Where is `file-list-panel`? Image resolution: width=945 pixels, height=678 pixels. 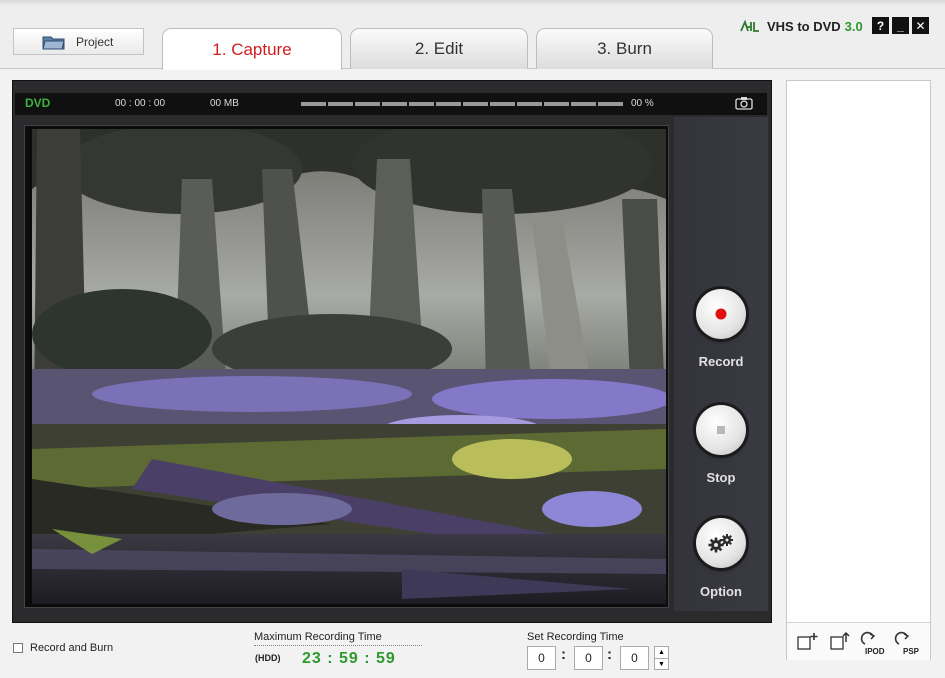
file-list-panel is located at coordinates (858, 370).